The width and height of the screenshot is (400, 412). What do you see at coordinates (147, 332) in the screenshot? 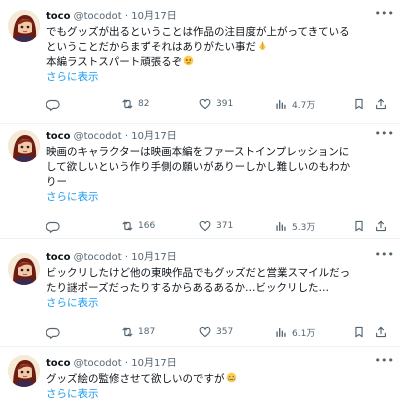
I see `retweet-count: 187` at bounding box center [147, 332].